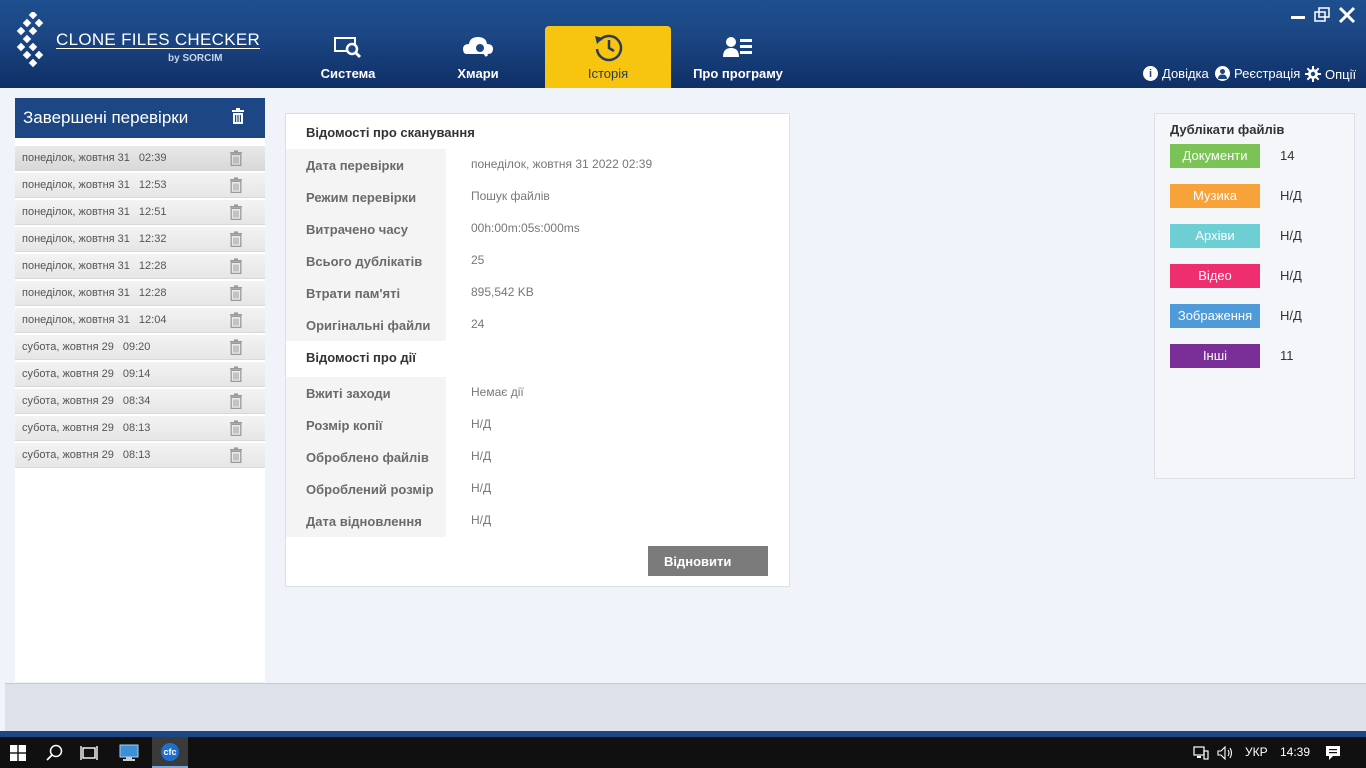 This screenshot has height=768, width=1366. I want to click on register-link: Реєстрація, so click(1257, 73).